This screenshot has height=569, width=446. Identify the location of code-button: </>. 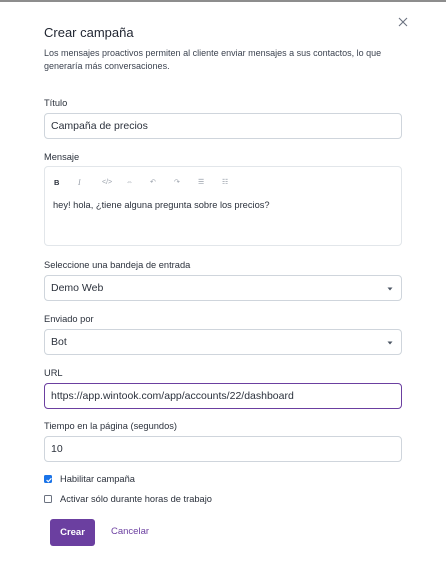
(114, 182).